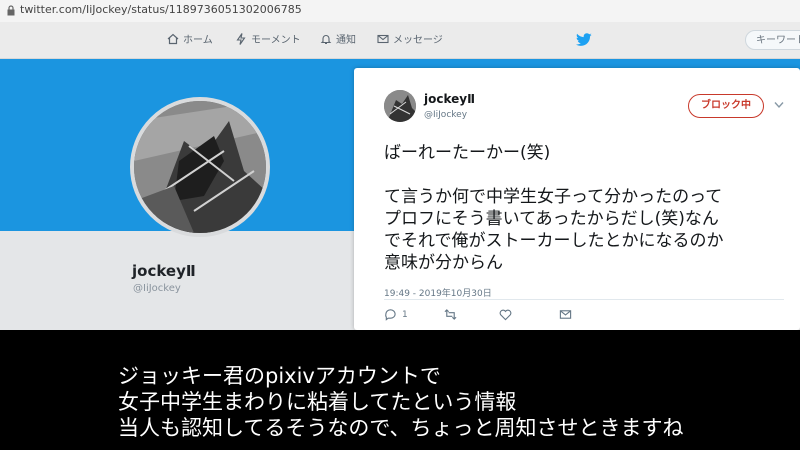 The height and width of the screenshot is (450, 800). I want to click on profile-handle: @IiJockey, so click(157, 288).